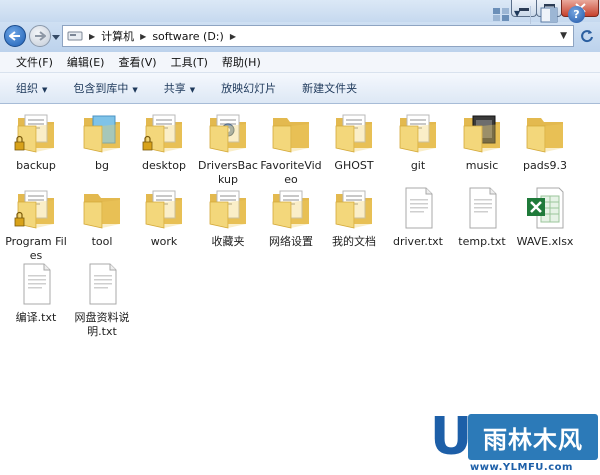  I want to click on address-row: ▶ 计算机 ▶ software (D:) ▶ ▼, so click(300, 37).